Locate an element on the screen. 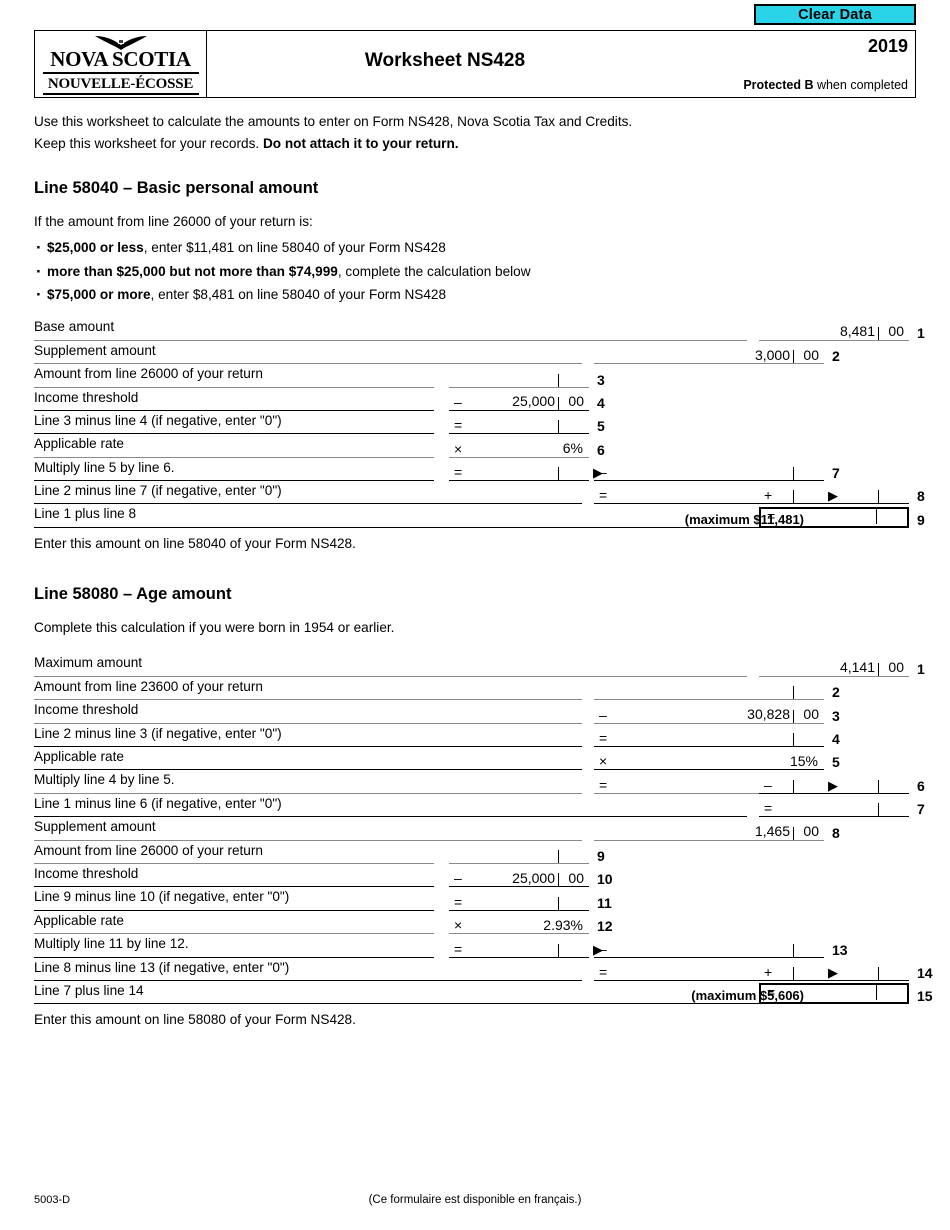 This screenshot has width=950, height=1230. calculation-row: Amount from line 26000 of your return 3 is located at coordinates (475, 376).